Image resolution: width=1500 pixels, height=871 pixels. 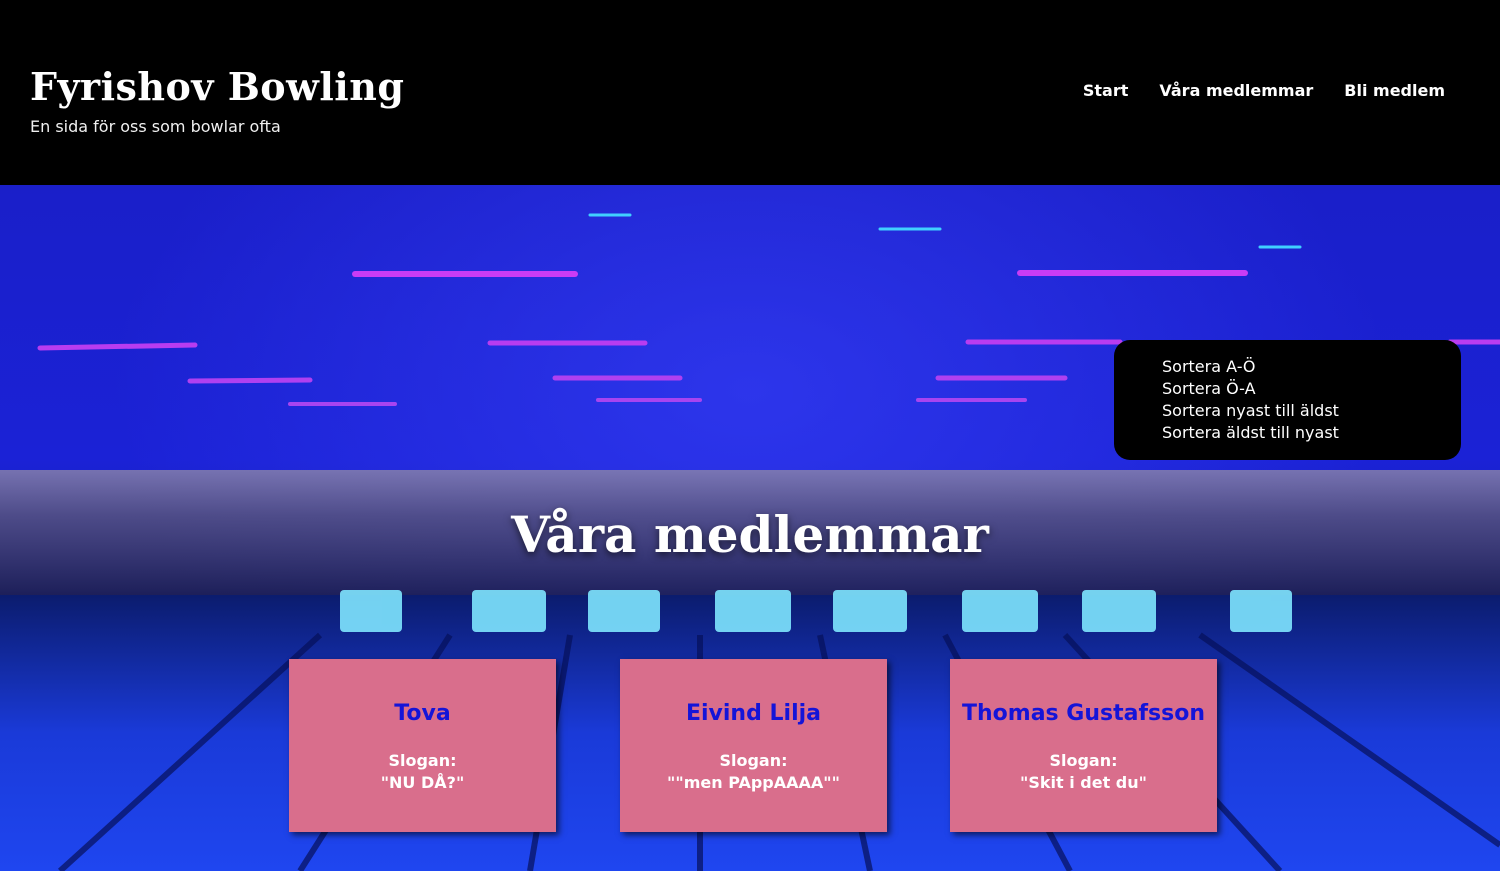 What do you see at coordinates (1311, 433) in the screenshot?
I see `sort-oldest-first-option: Sortera äldst till nyast` at bounding box center [1311, 433].